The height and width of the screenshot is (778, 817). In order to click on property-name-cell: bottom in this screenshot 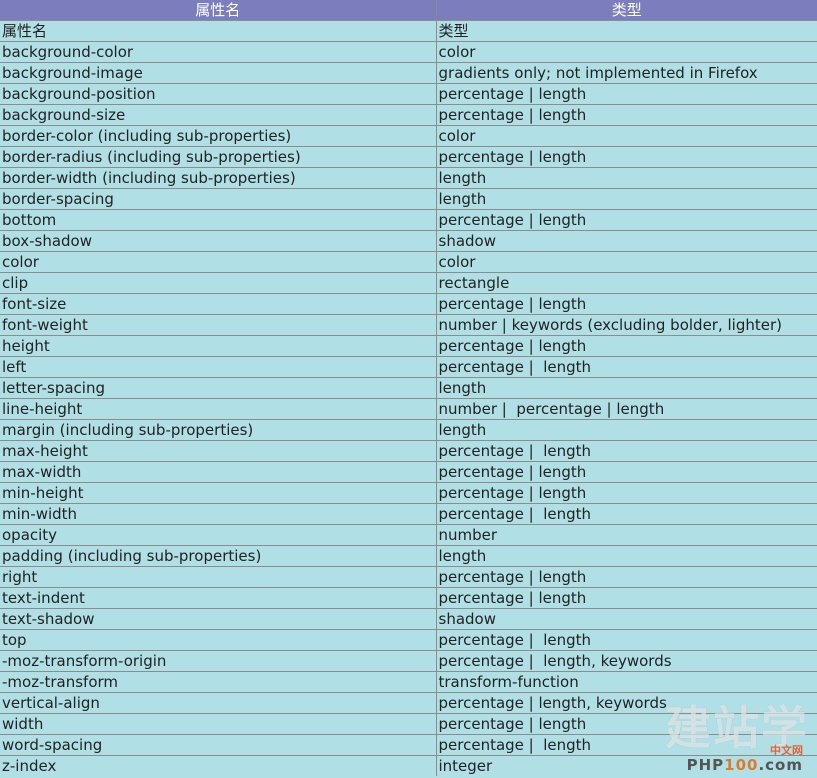, I will do `click(218, 220)`.